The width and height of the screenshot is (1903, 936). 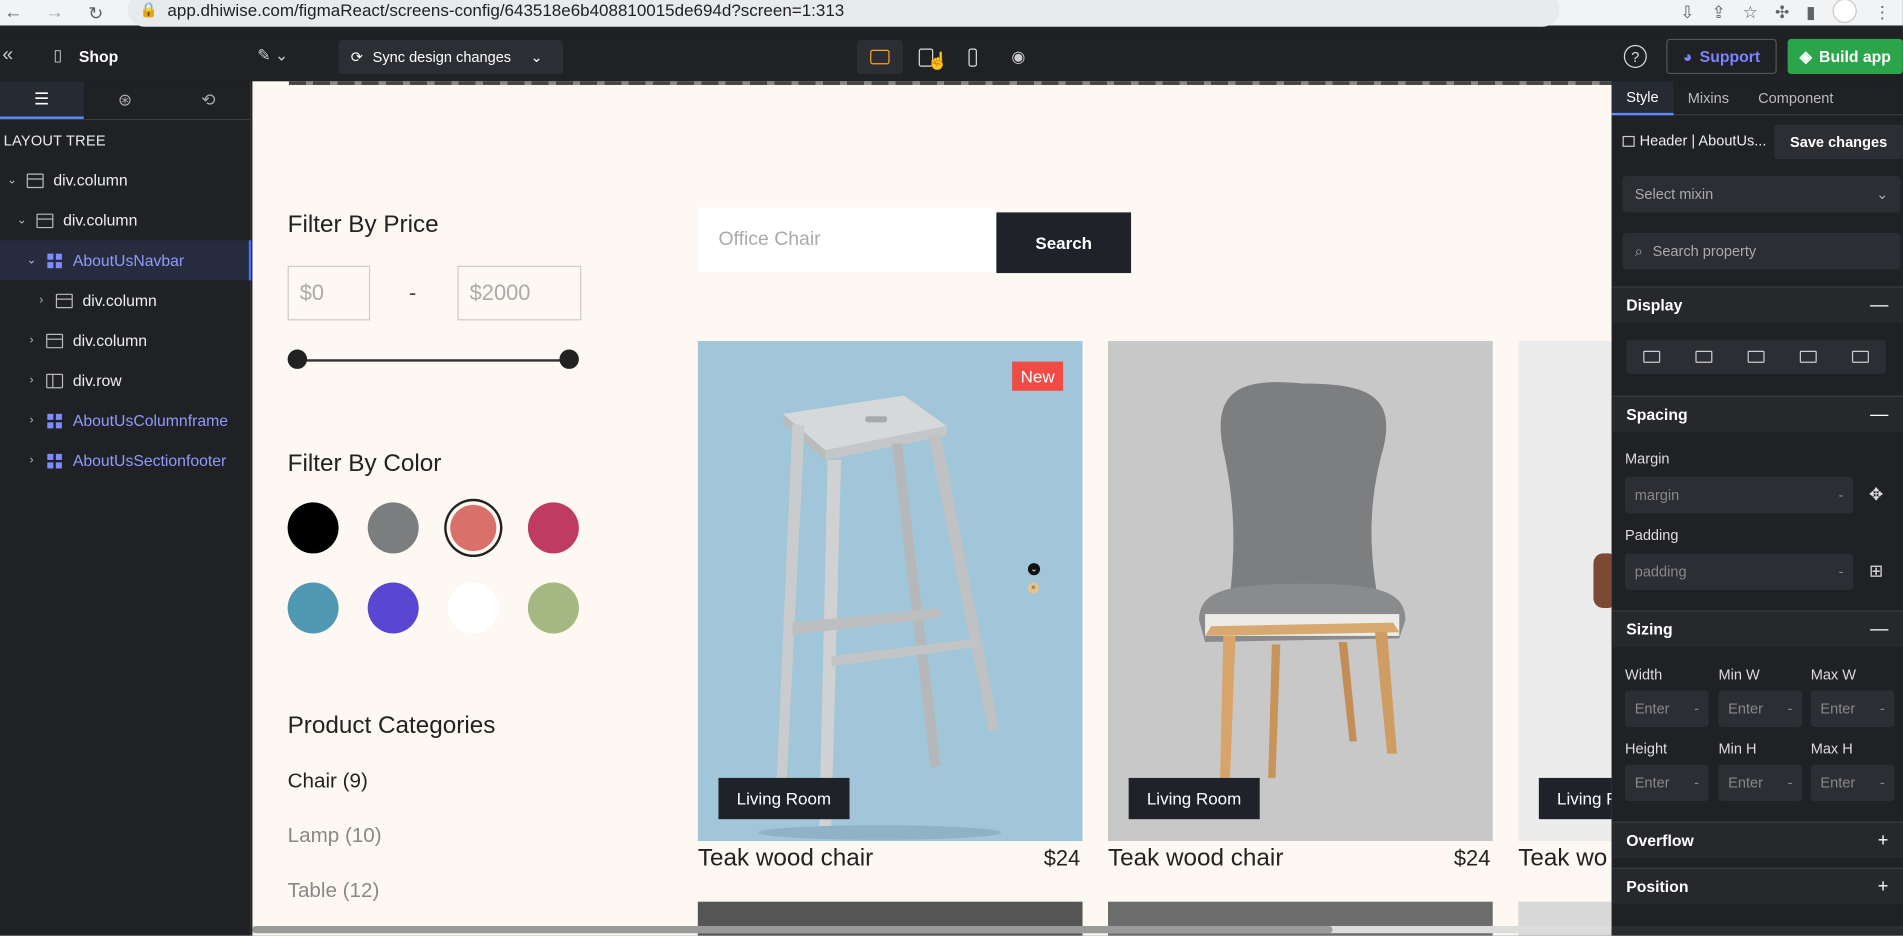 I want to click on section-overflow: Overflow +, so click(x=1757, y=840).